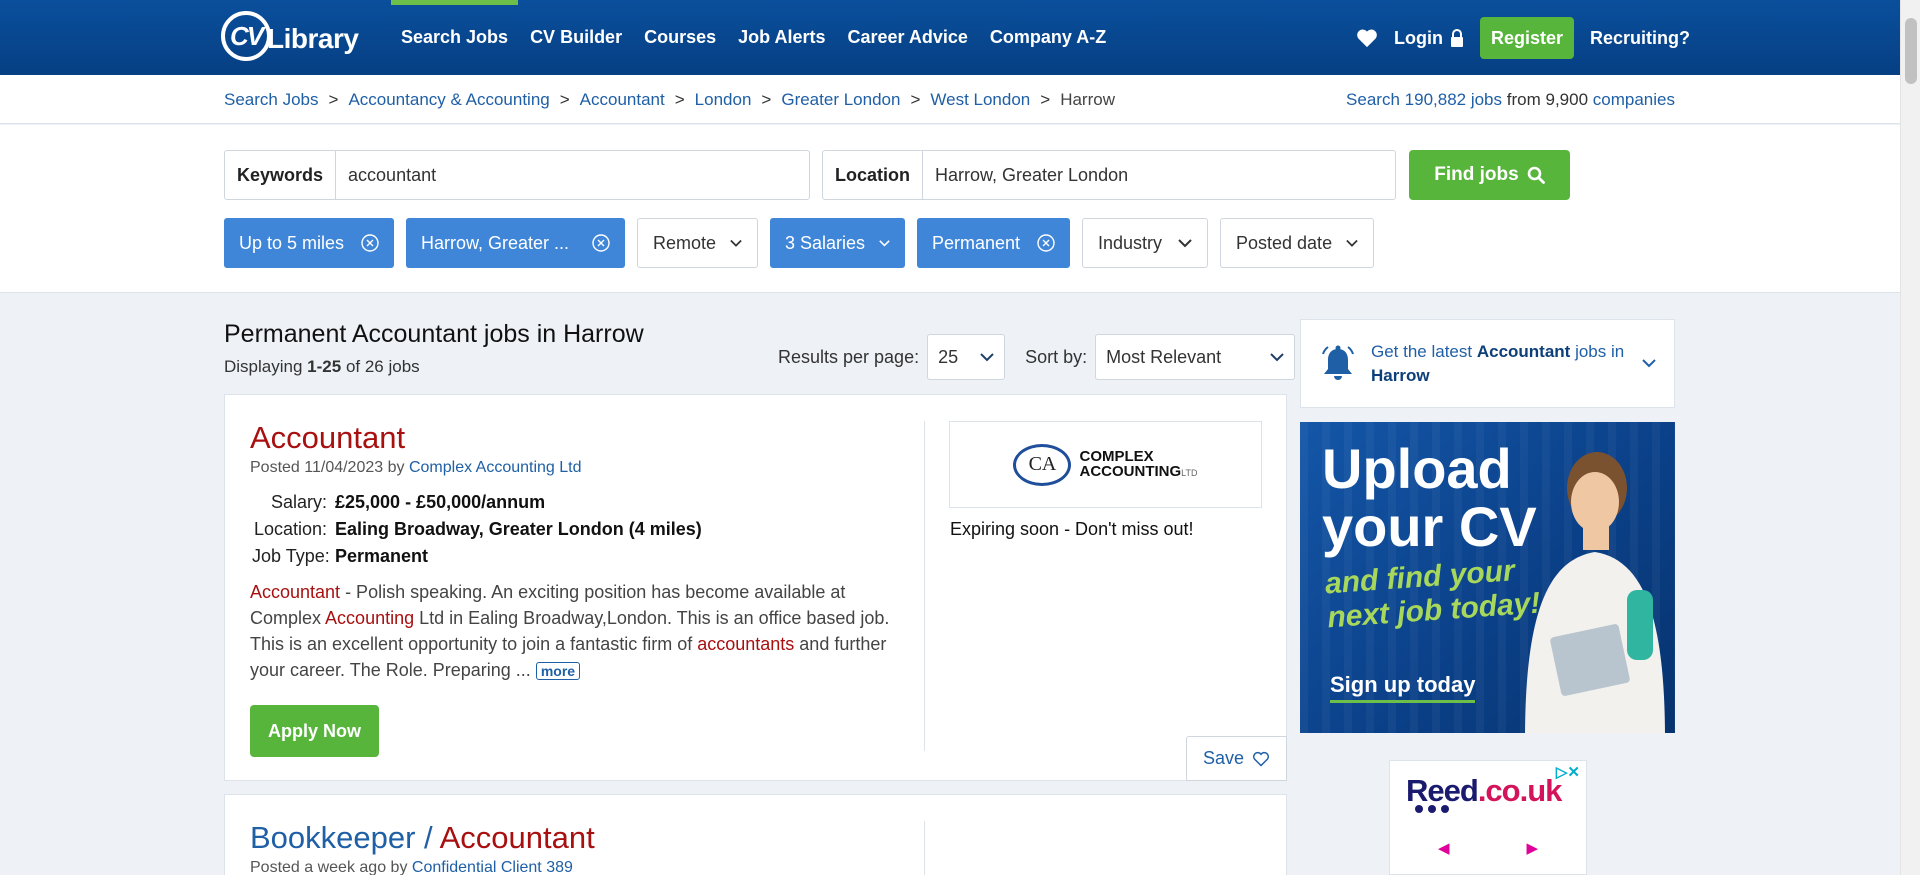  Describe the element at coordinates (1373, 99) in the screenshot. I see `stats-search-label: Search` at that location.